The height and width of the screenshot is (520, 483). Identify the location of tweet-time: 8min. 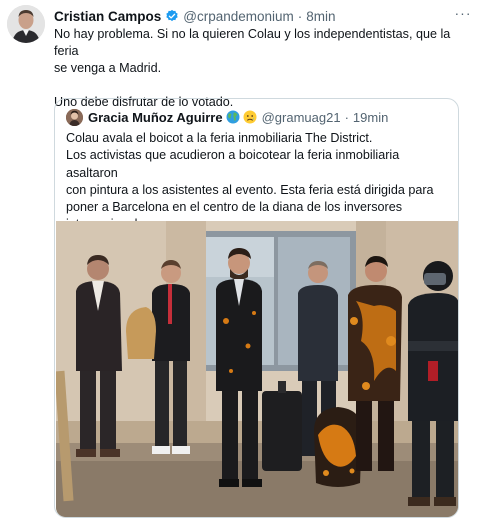
(320, 16).